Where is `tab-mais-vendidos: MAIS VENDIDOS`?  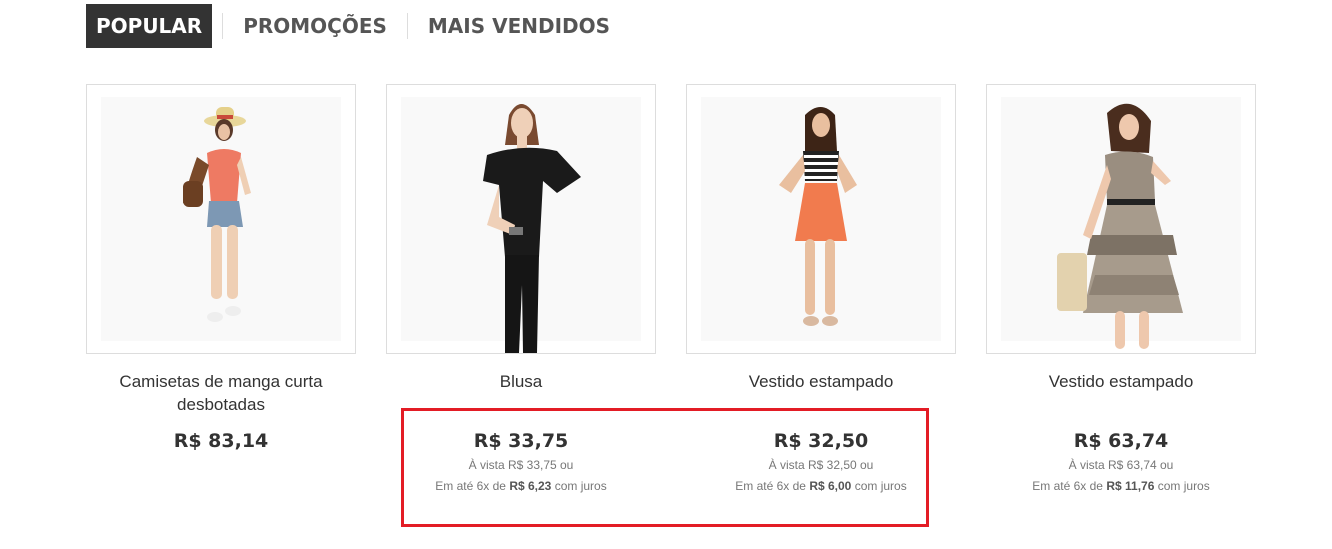 tab-mais-vendidos: MAIS VENDIDOS is located at coordinates (519, 26).